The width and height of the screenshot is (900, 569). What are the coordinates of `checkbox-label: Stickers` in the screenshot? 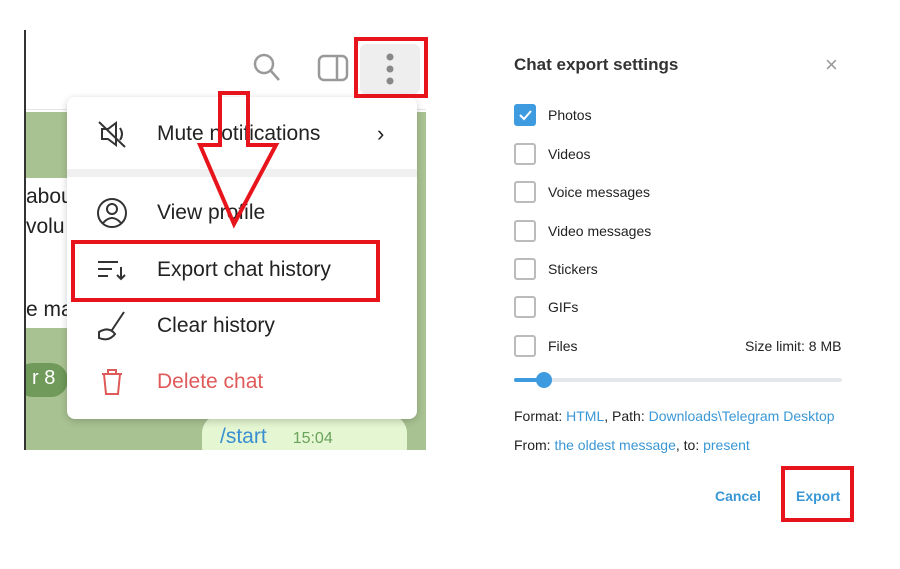 It's located at (573, 269).